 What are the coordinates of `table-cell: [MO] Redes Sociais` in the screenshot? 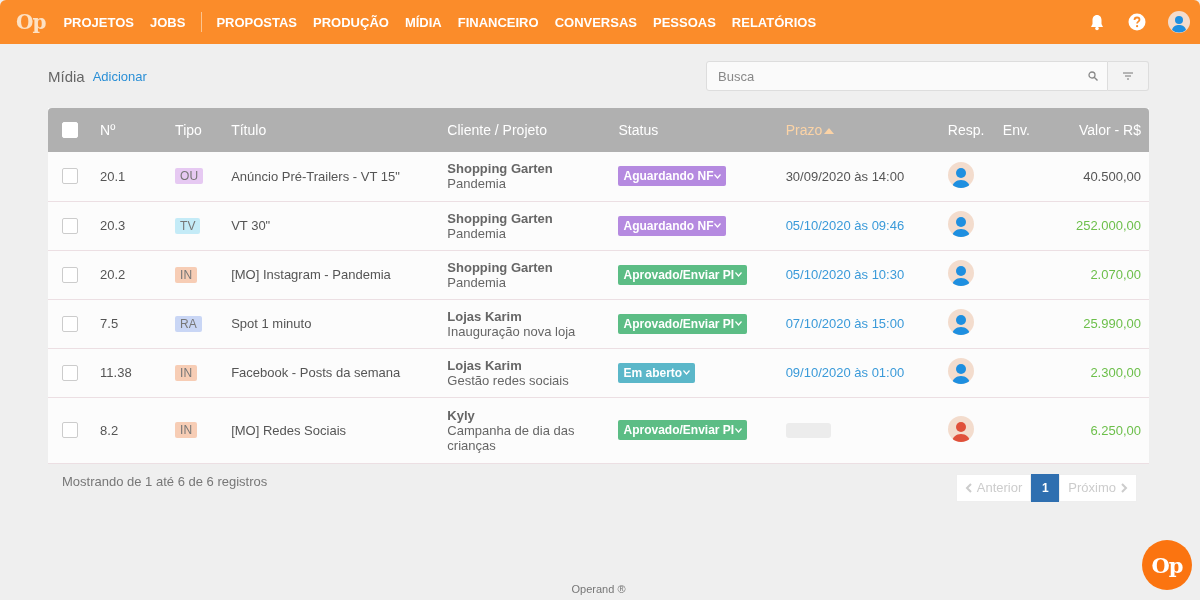 It's located at (339, 430).